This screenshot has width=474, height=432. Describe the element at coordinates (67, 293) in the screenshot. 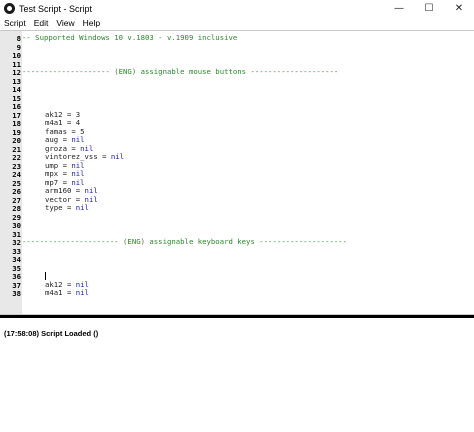

I see `code-line: m4a1 = nil` at that location.